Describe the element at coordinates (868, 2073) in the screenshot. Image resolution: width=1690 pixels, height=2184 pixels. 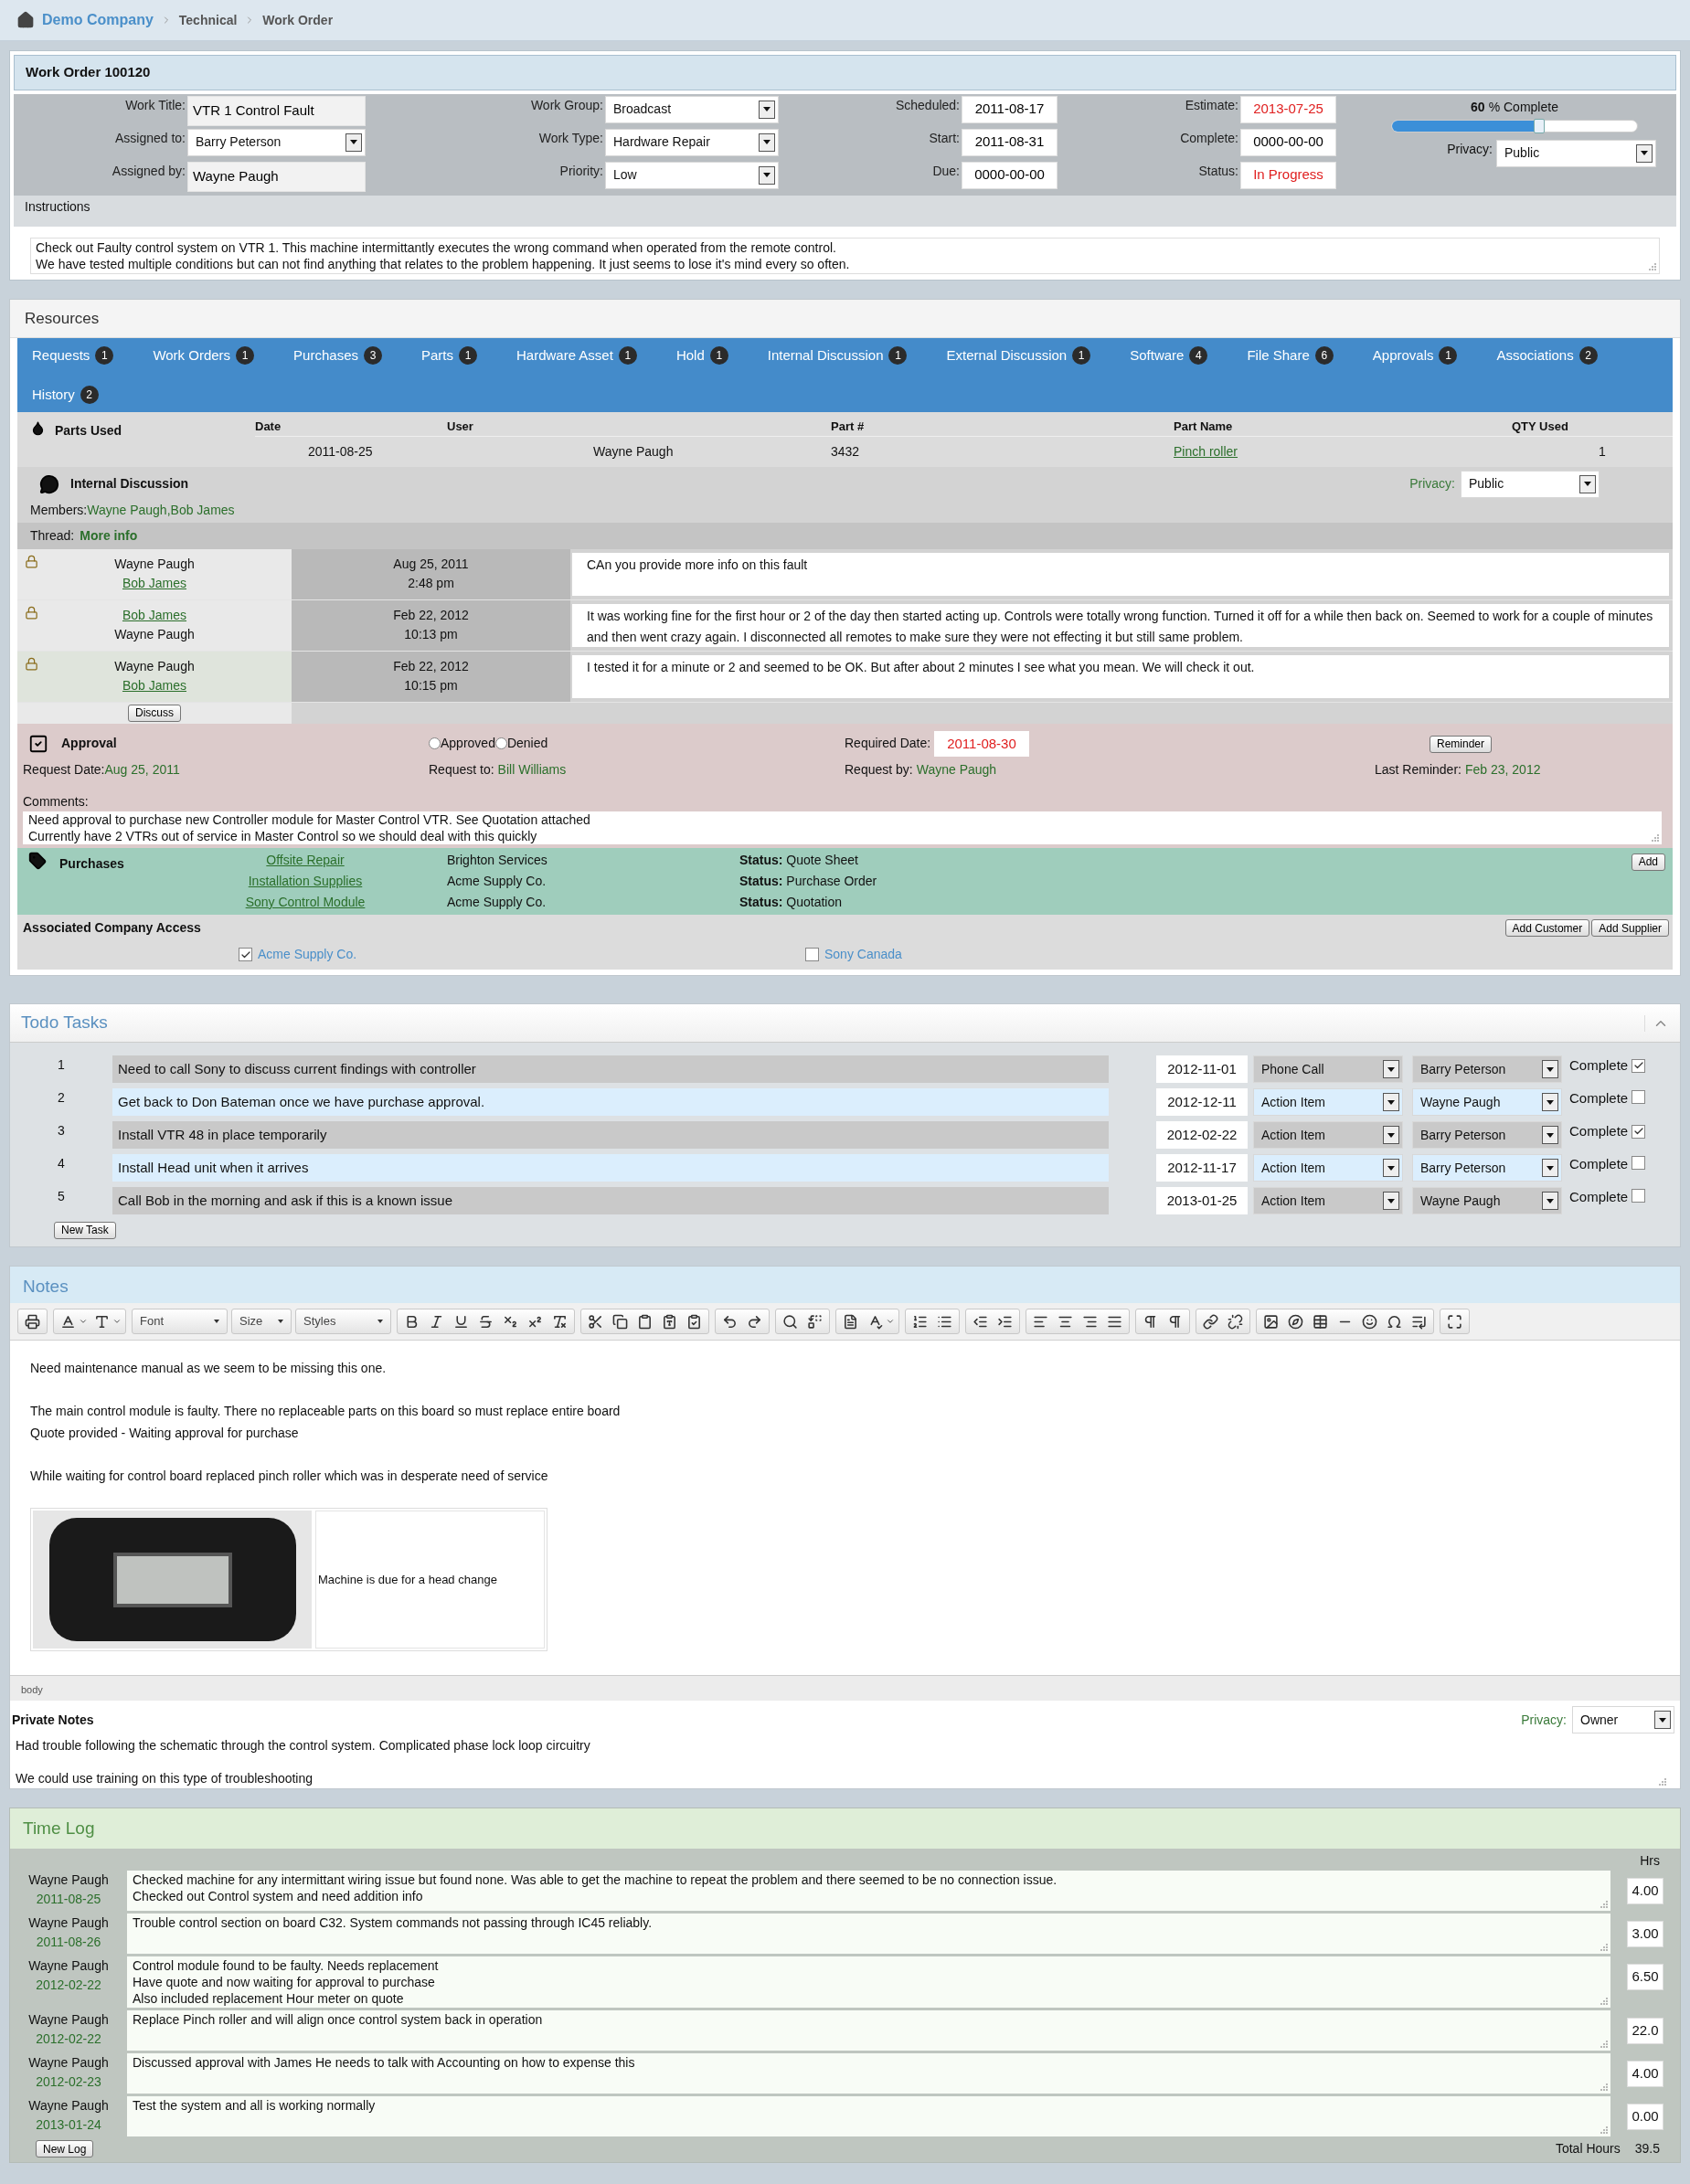
I see `log-text: Discussed approval with James He needs to talk with Accounting on how to expense this` at that location.